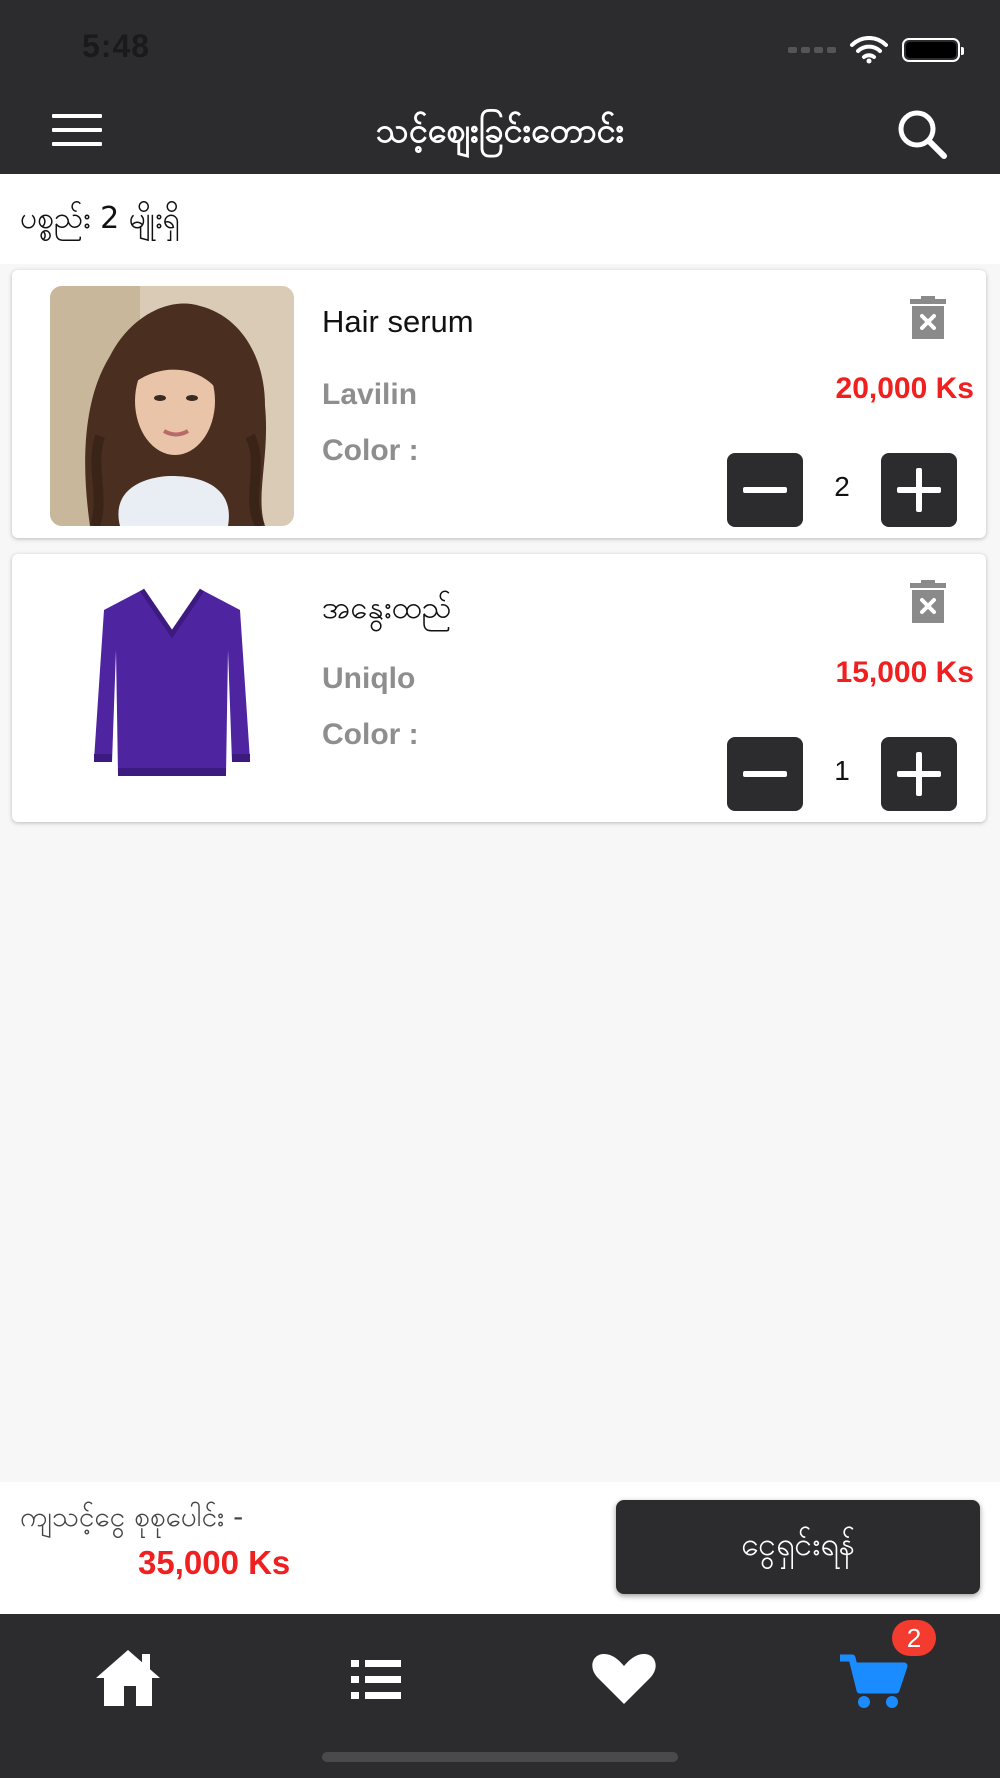 This screenshot has width=1000, height=1778. What do you see at coordinates (172, 406) in the screenshot?
I see `product-image-hair-serum` at bounding box center [172, 406].